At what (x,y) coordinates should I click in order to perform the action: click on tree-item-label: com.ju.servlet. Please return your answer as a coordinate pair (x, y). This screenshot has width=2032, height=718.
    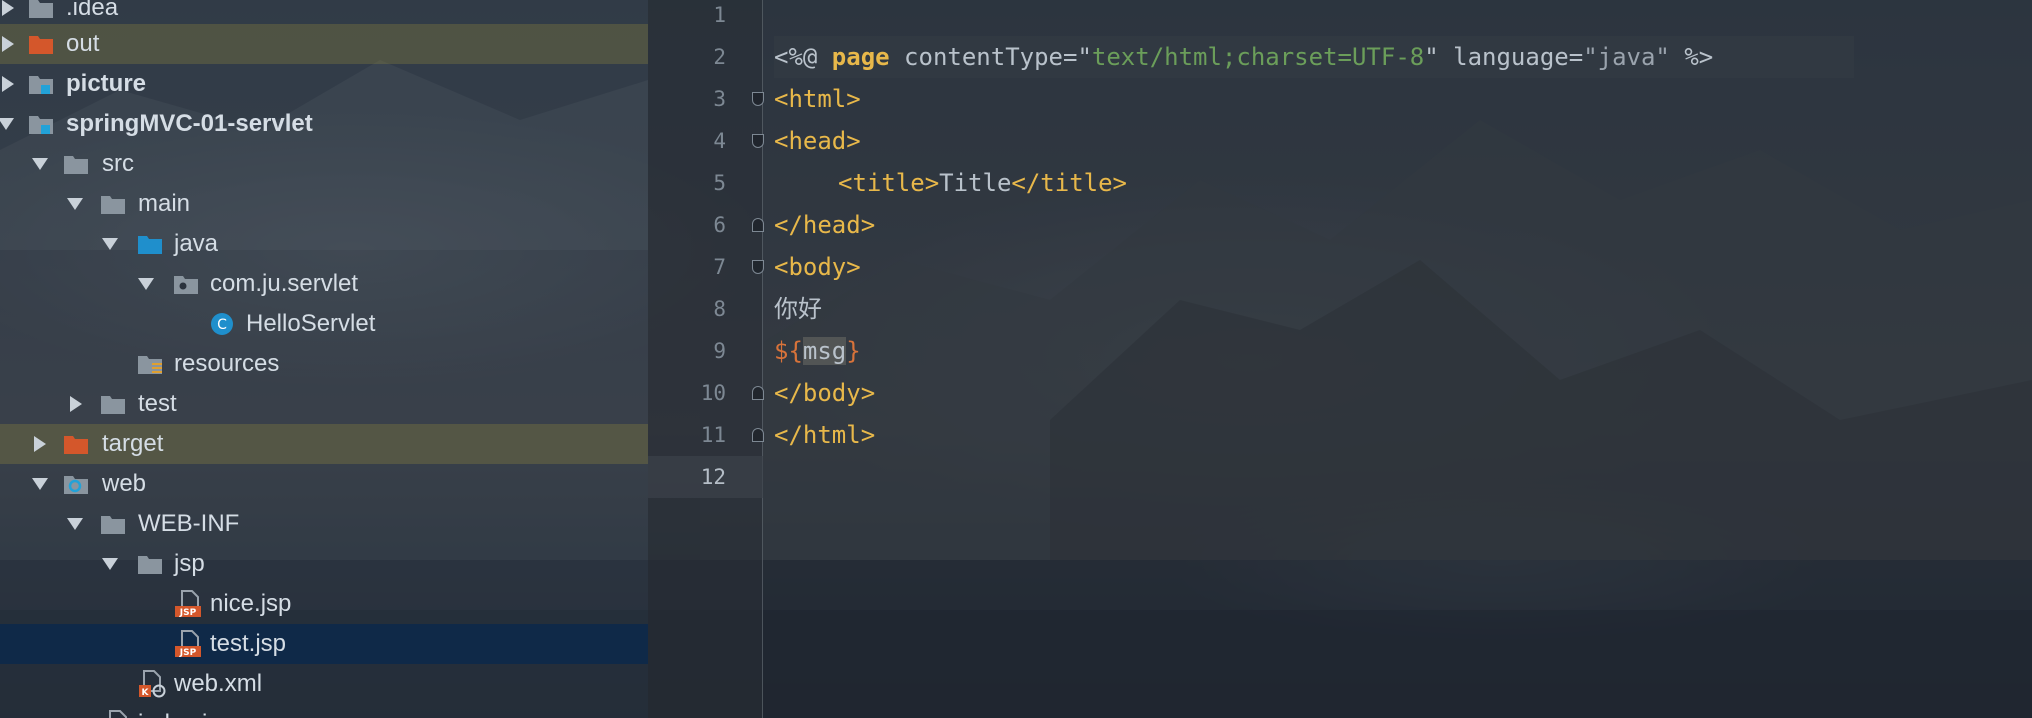
    Looking at the image, I should click on (284, 283).